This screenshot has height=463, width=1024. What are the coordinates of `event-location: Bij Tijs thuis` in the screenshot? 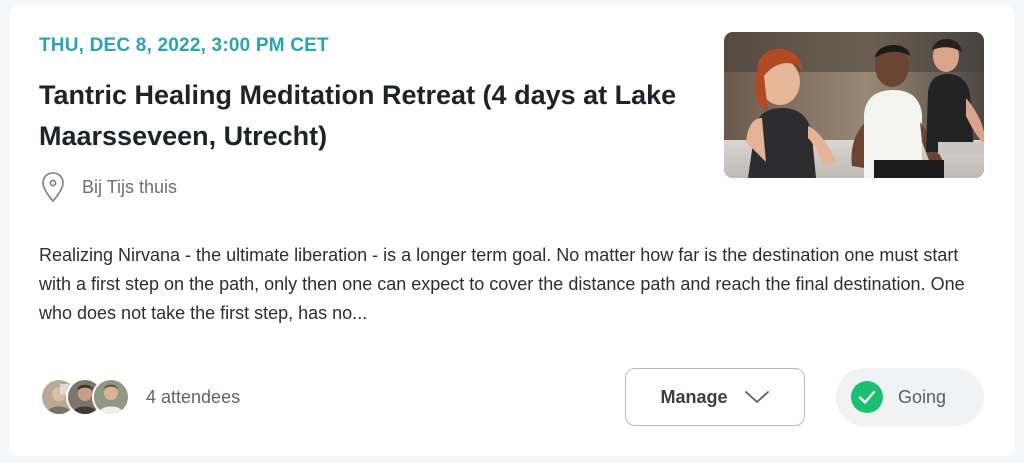 It's located at (108, 187).